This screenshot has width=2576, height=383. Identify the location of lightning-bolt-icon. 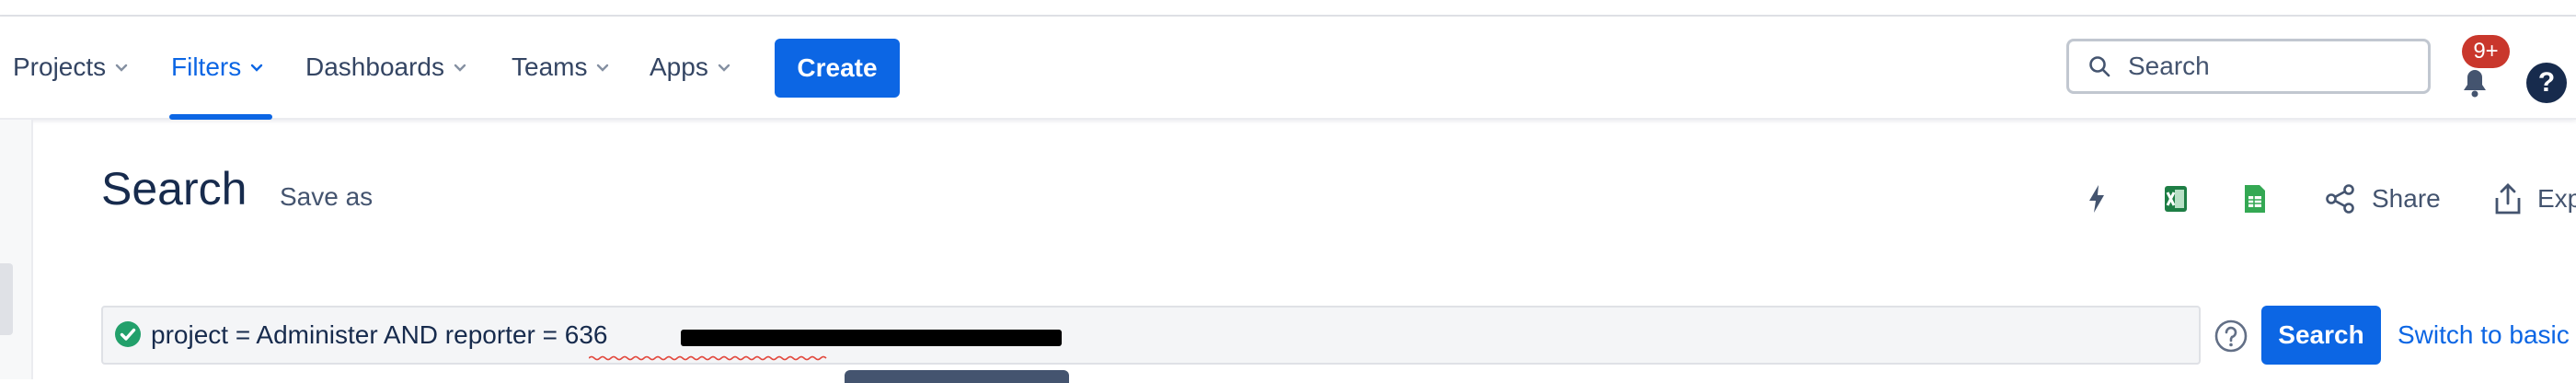
(2096, 199).